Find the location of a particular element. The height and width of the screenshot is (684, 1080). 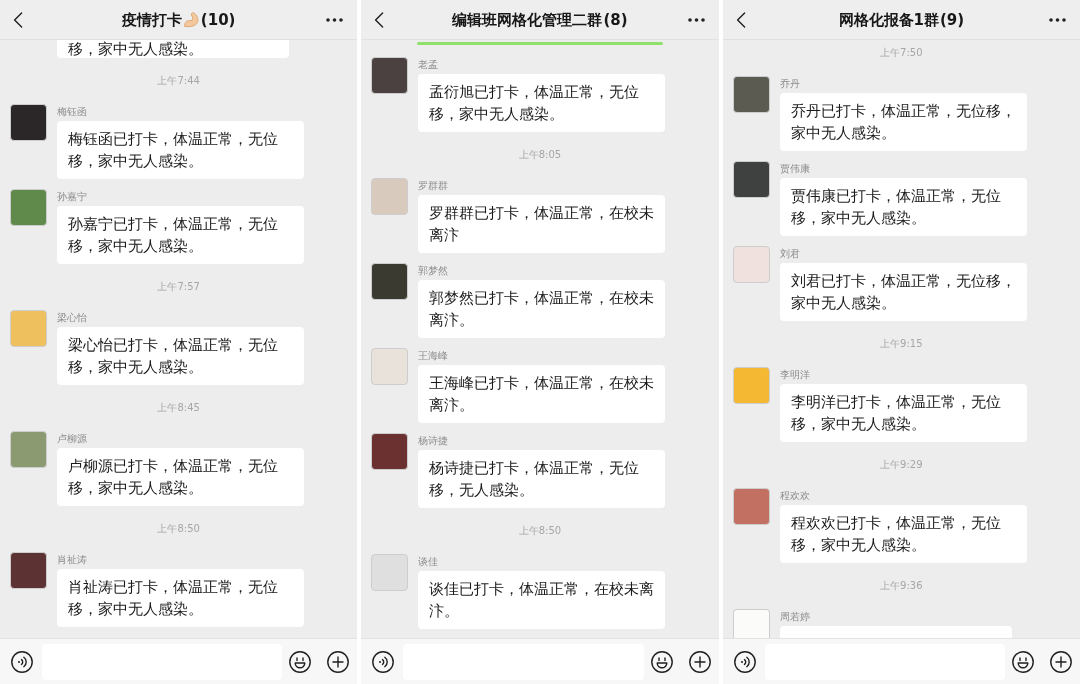

sender-name: 乔丹 is located at coordinates (789, 84).